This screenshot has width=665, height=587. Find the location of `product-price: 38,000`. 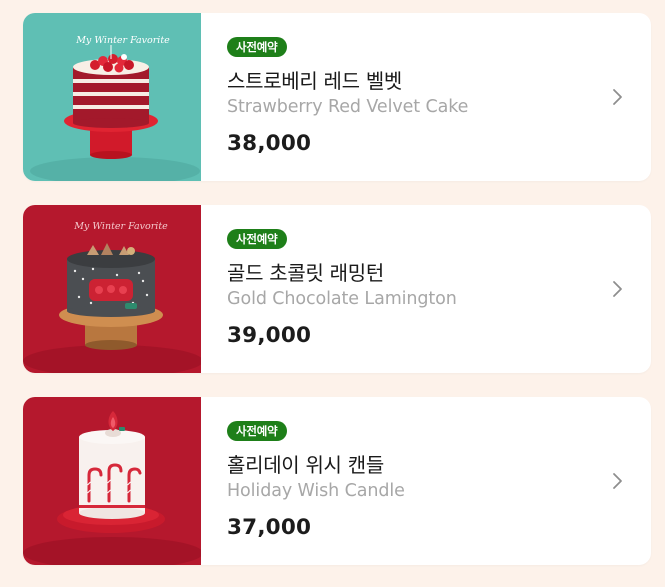

product-price: 38,000 is located at coordinates (269, 143).